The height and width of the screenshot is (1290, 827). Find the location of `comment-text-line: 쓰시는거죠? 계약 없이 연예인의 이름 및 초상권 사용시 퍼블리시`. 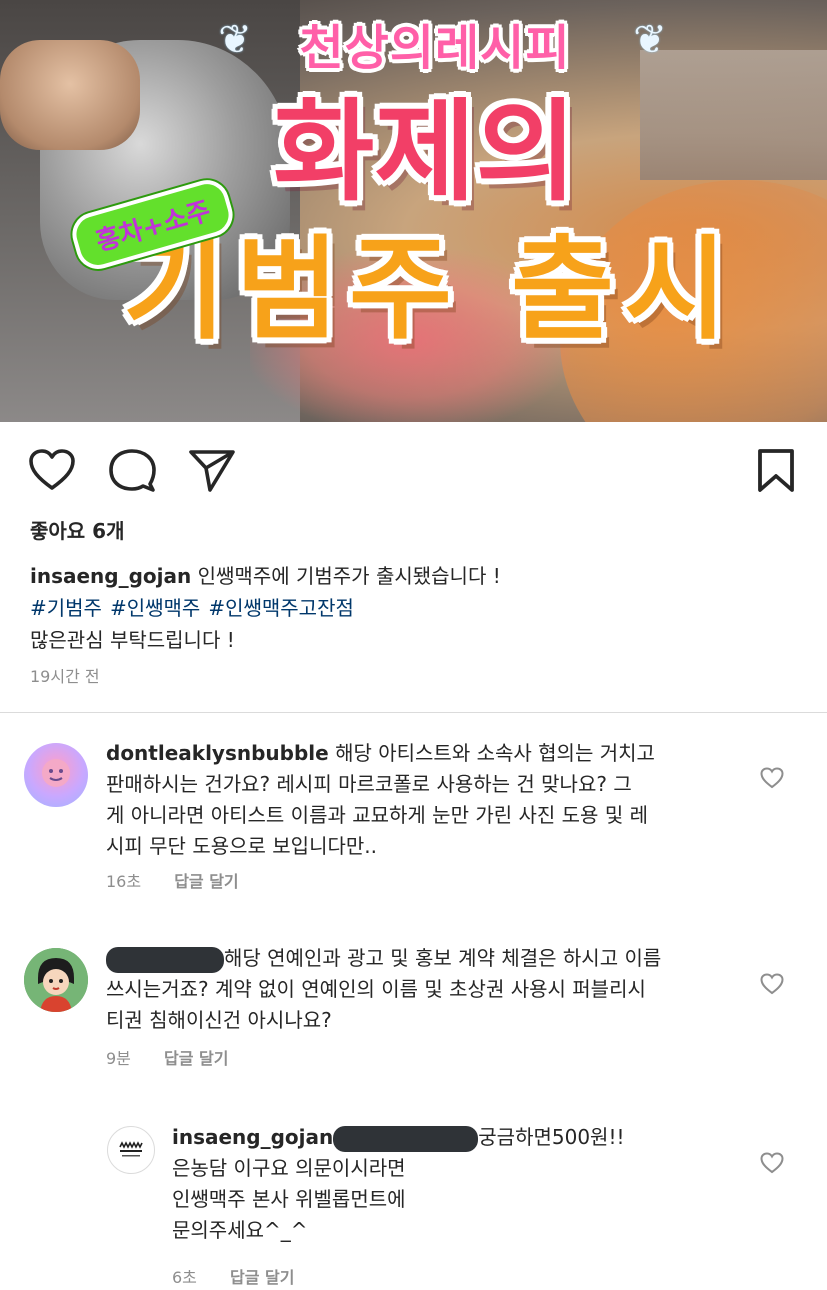

comment-text-line: 쓰시는거죠? 계약 없이 연예인의 이름 및 초상권 사용시 퍼블리시 is located at coordinates (376, 989).